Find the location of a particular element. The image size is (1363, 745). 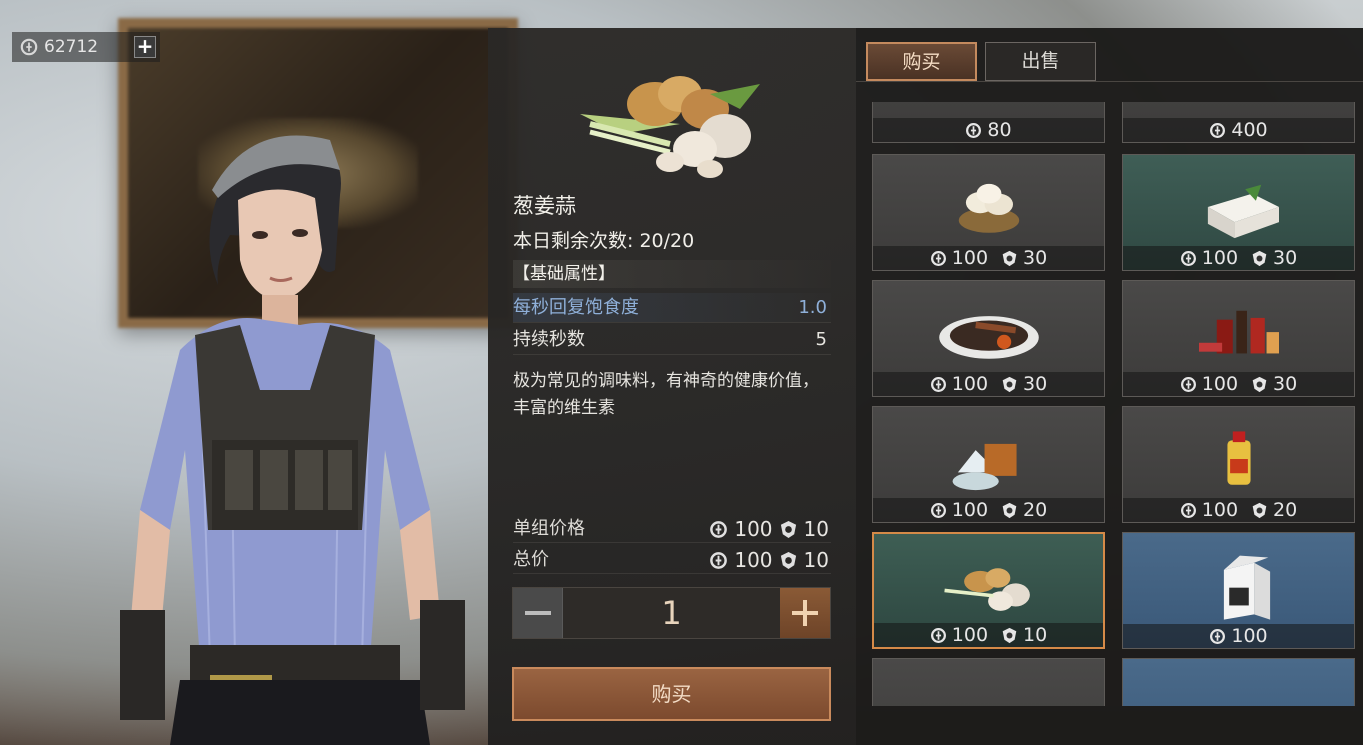

shop-item-cell: 100 10 is located at coordinates (988, 590).